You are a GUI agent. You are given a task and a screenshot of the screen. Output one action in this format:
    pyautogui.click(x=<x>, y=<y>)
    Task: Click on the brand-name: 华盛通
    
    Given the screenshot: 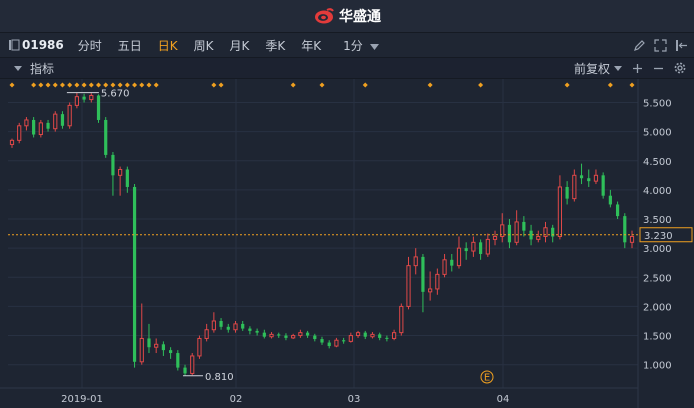 What is the action you would take?
    pyautogui.click(x=360, y=17)
    